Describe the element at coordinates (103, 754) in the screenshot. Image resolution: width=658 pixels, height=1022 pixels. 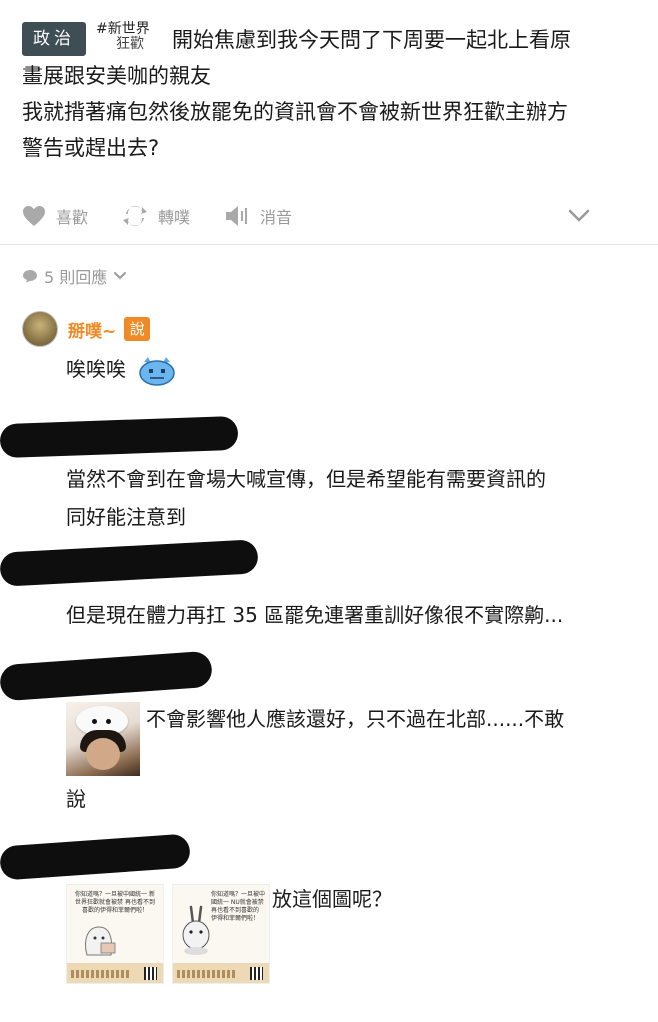
I see `photo-face` at that location.